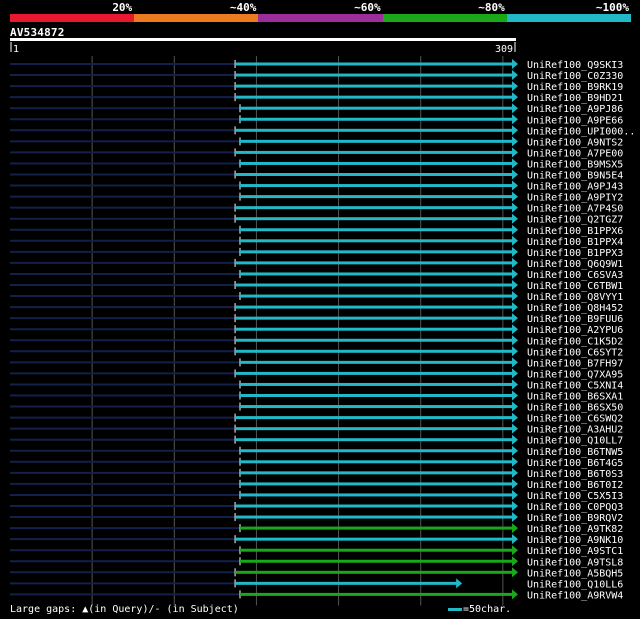  I want to click on gaps-legend: Large gaps: ▲(in Query)/- (in Subject), so click(124, 609).